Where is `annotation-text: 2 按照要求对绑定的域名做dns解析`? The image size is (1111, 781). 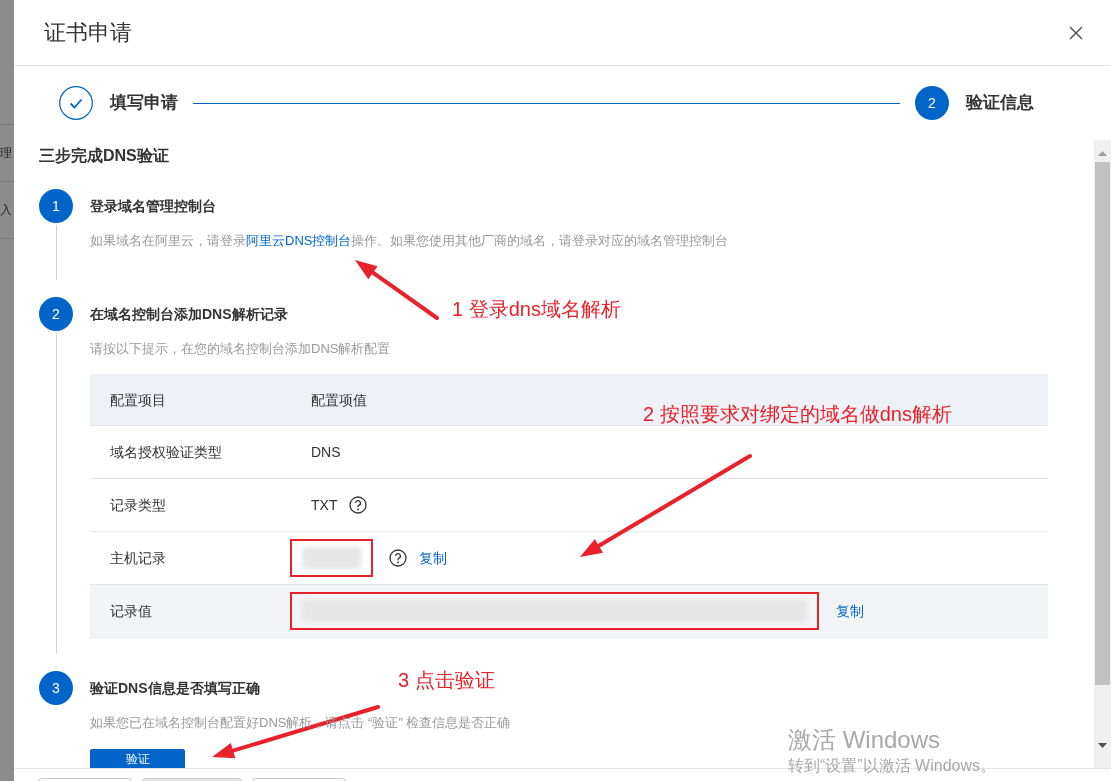 annotation-text: 2 按照要求对绑定的域名做dns解析 is located at coordinates (797, 414).